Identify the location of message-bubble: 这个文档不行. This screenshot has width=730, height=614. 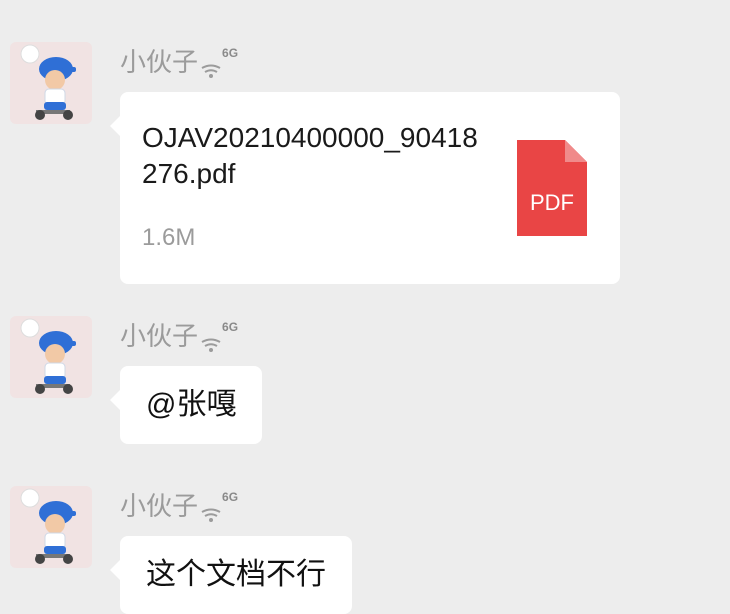
(231, 575).